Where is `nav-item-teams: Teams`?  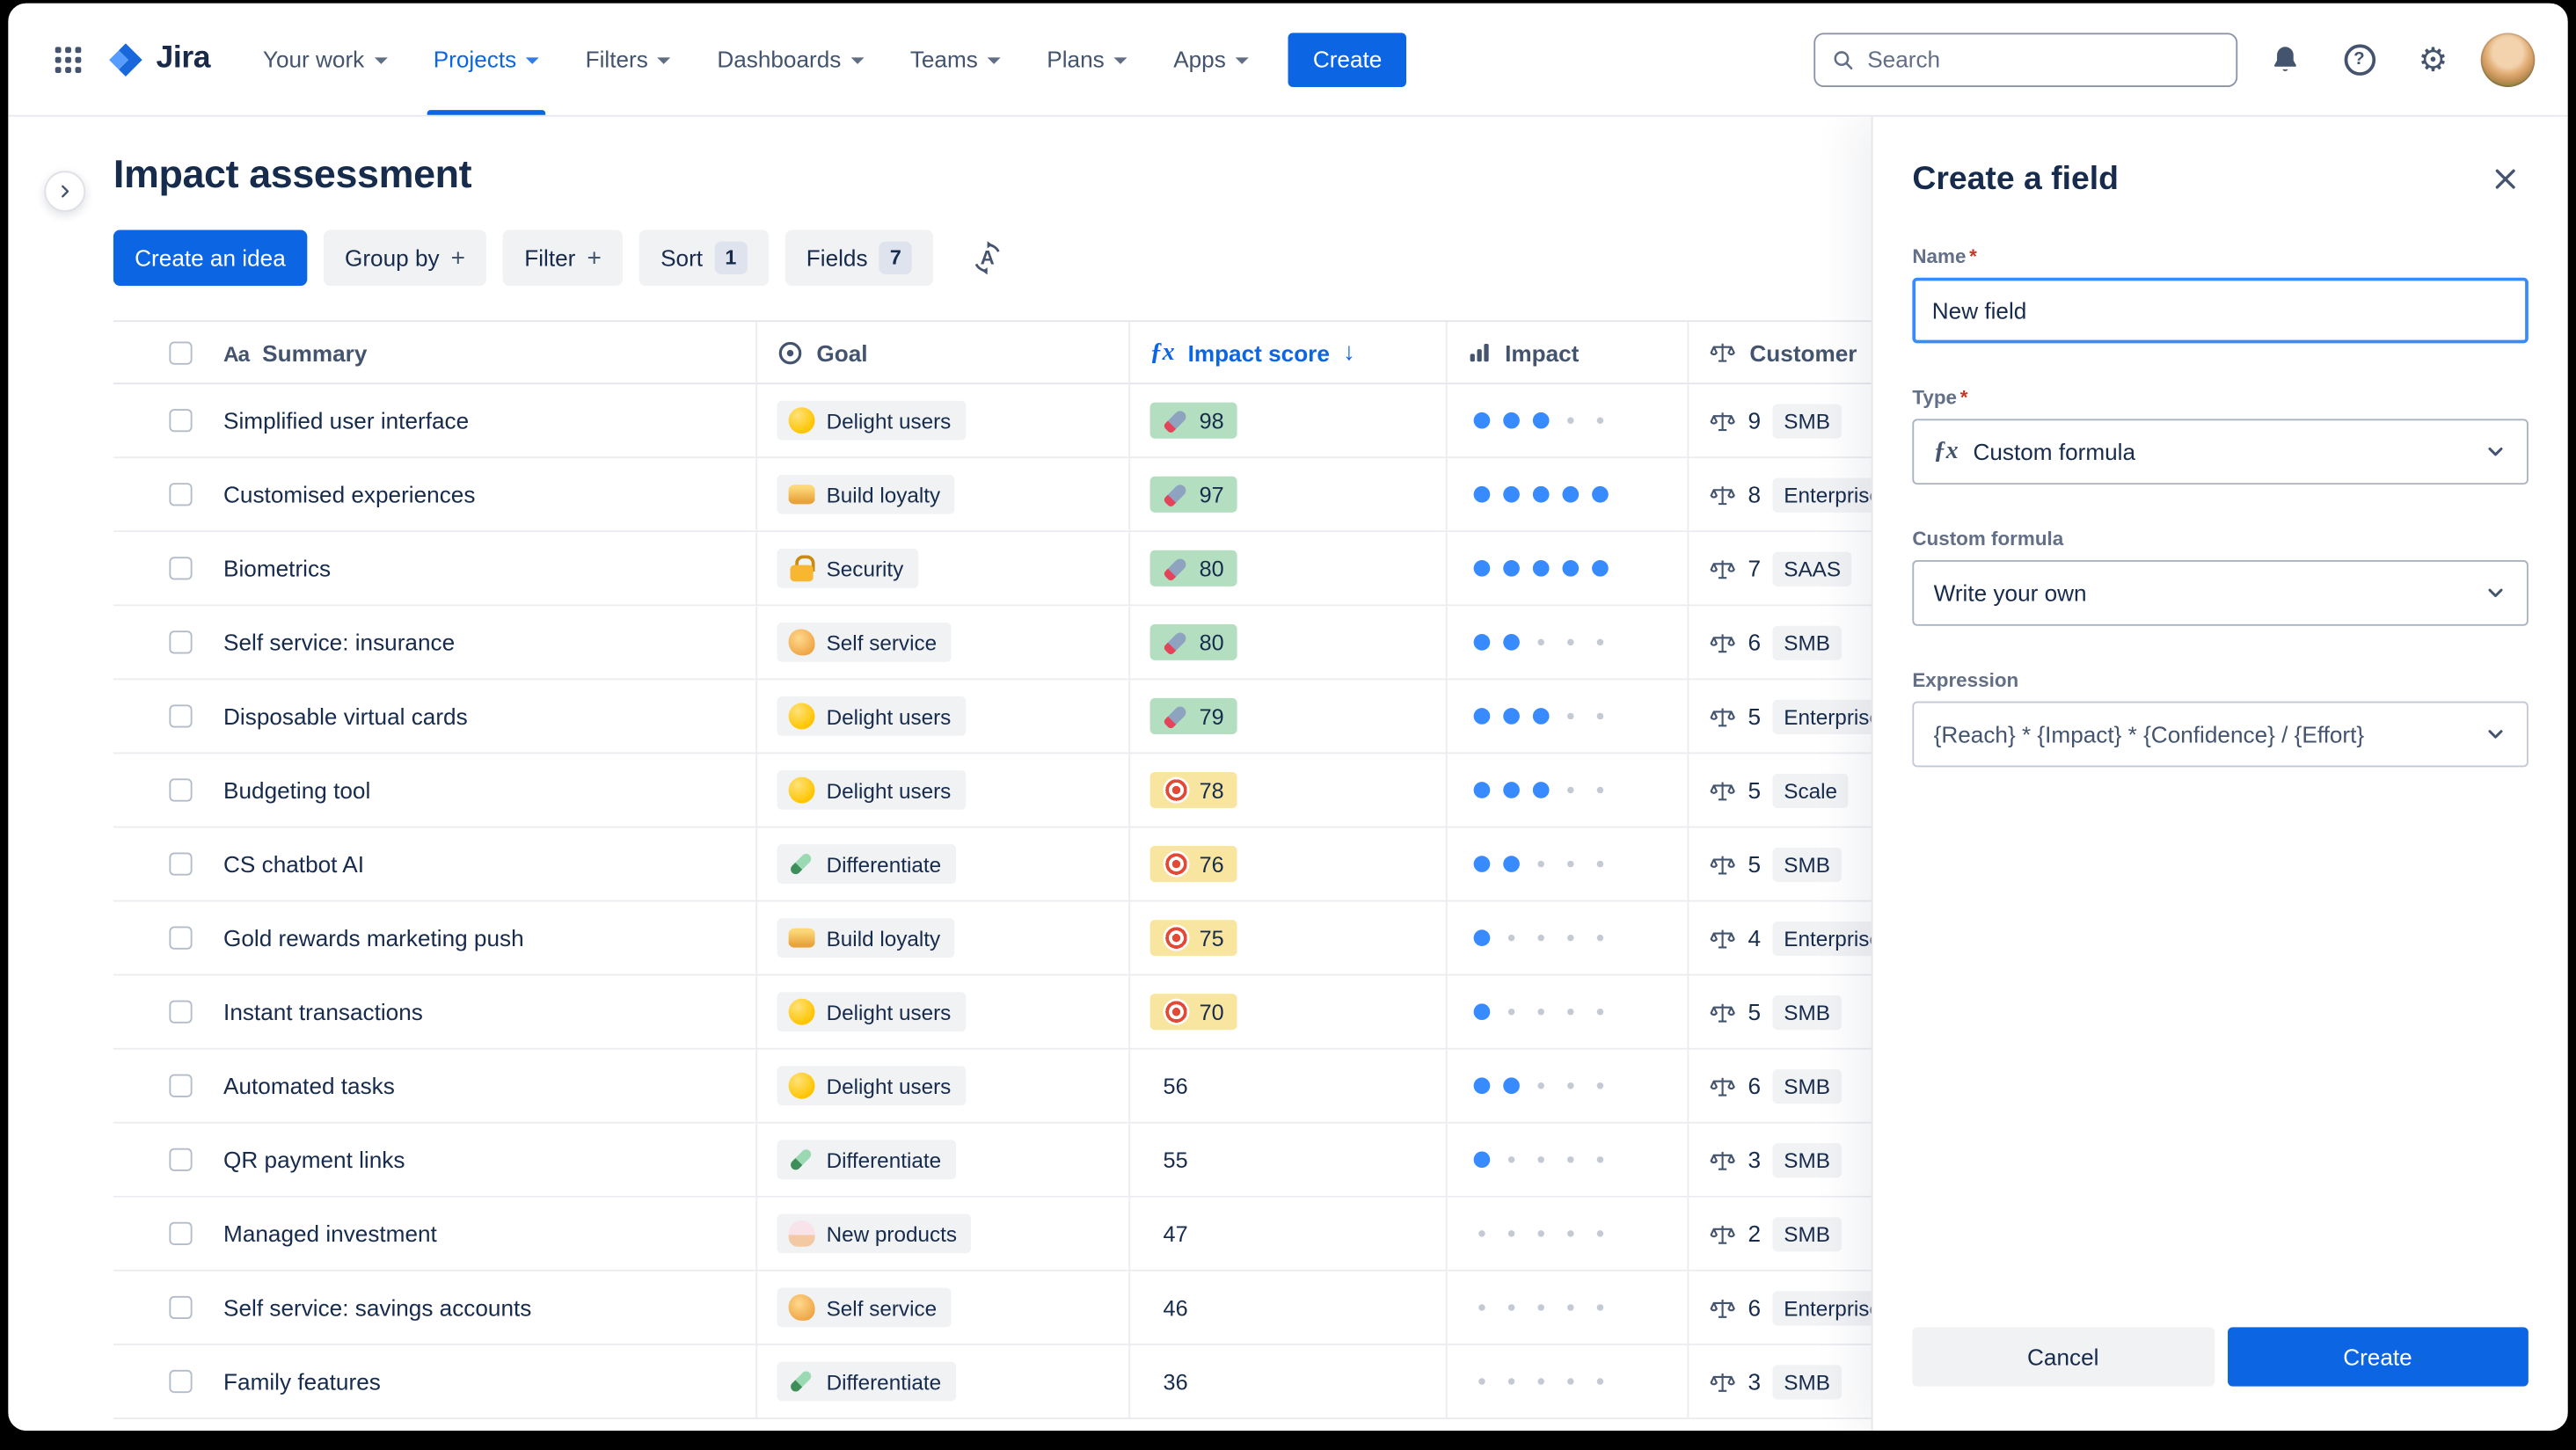
nav-item-teams: Teams is located at coordinates (955, 60).